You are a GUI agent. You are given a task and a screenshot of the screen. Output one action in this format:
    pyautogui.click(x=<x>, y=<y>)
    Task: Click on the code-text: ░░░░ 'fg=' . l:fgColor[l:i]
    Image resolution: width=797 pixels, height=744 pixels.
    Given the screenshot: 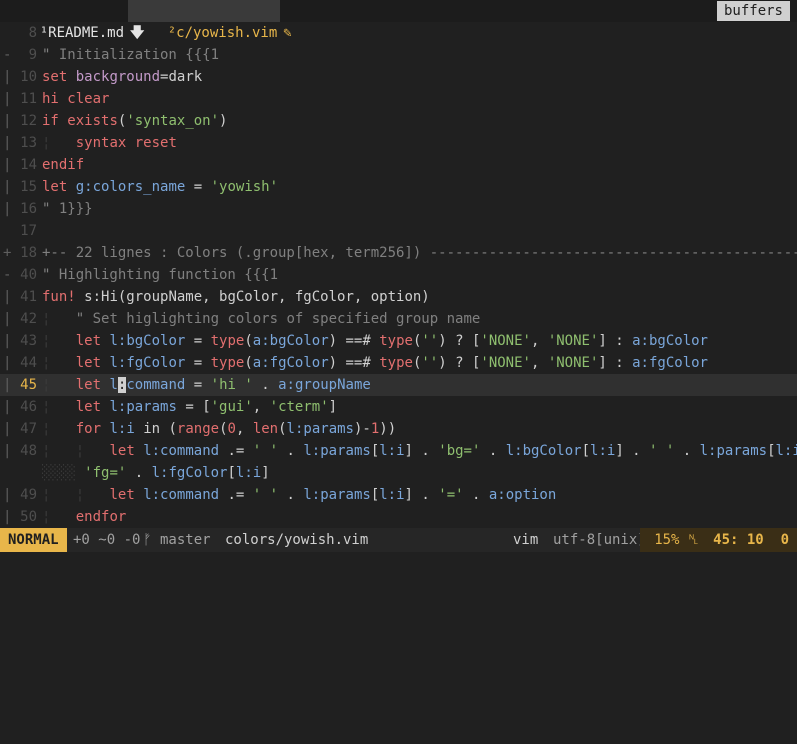 What is the action you would take?
    pyautogui.click(x=156, y=473)
    